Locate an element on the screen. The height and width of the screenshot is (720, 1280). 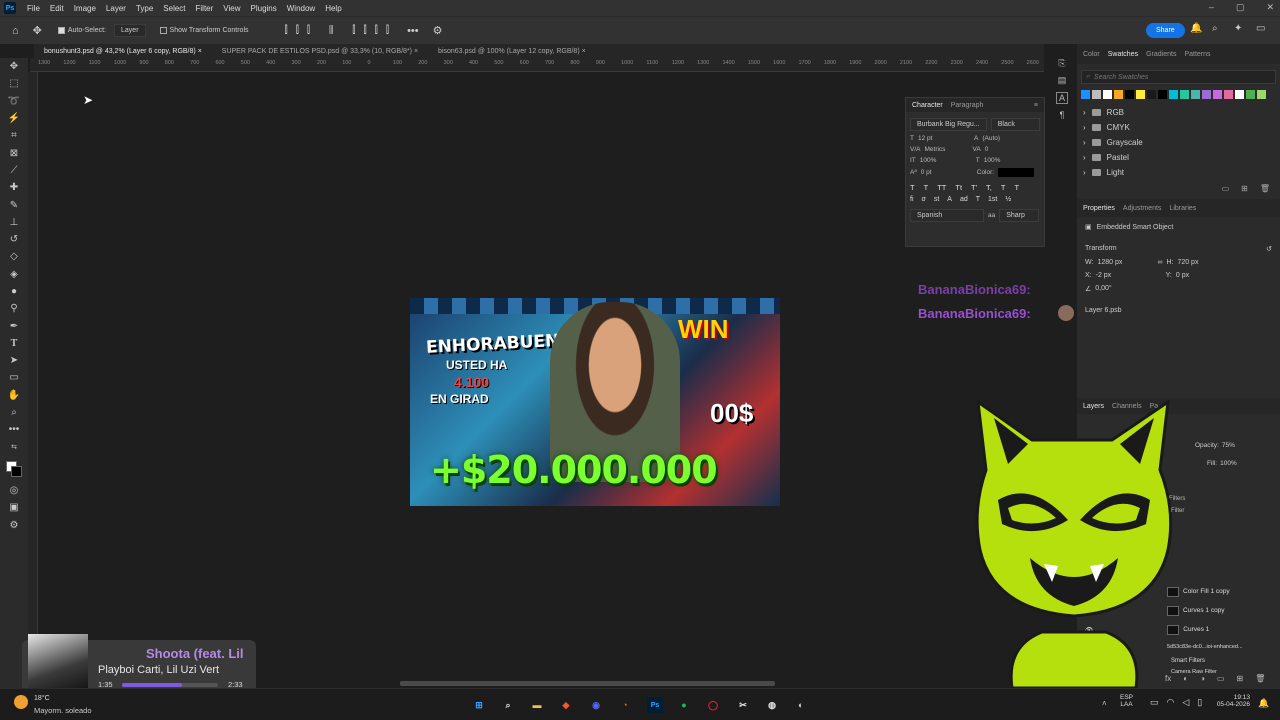
spotify-icon: ● is located at coordinates (684, 705).